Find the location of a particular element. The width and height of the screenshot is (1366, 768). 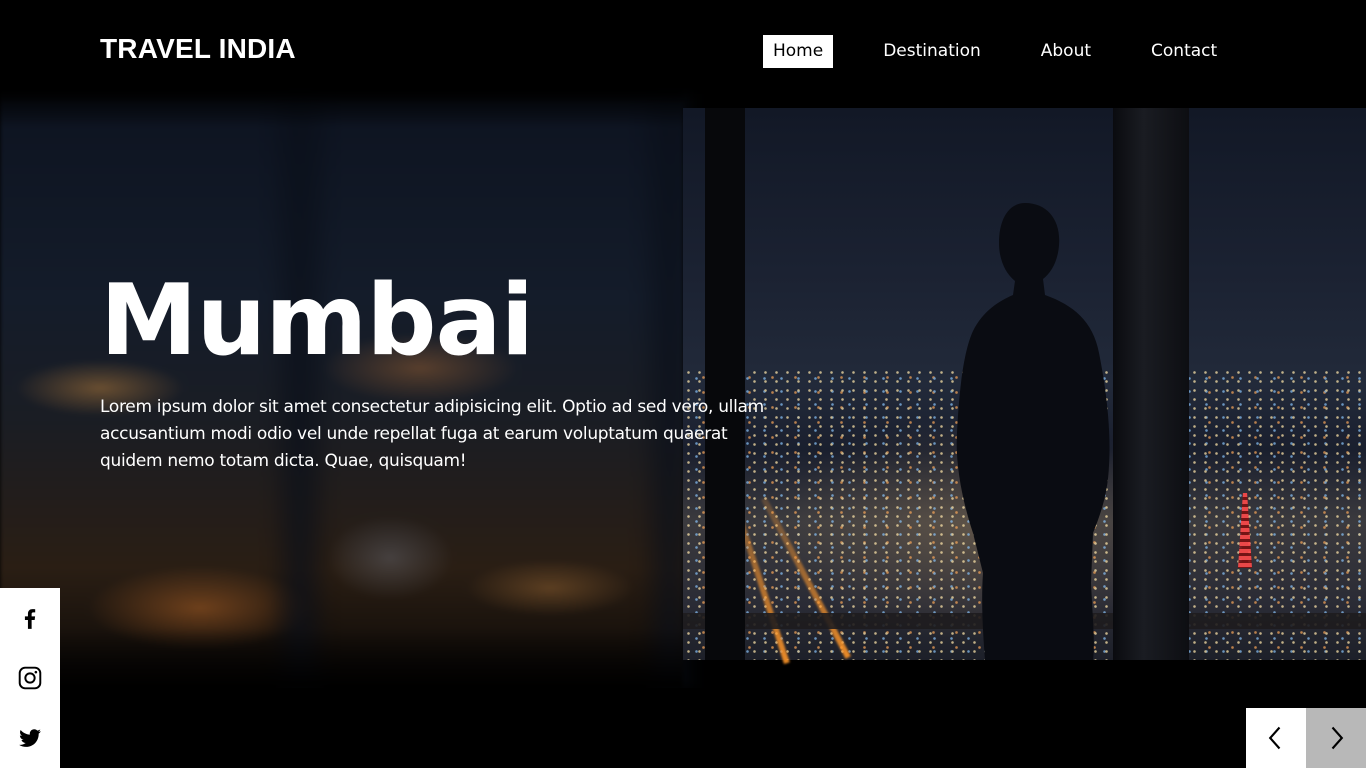

nav-home: Home is located at coordinates (798, 51).